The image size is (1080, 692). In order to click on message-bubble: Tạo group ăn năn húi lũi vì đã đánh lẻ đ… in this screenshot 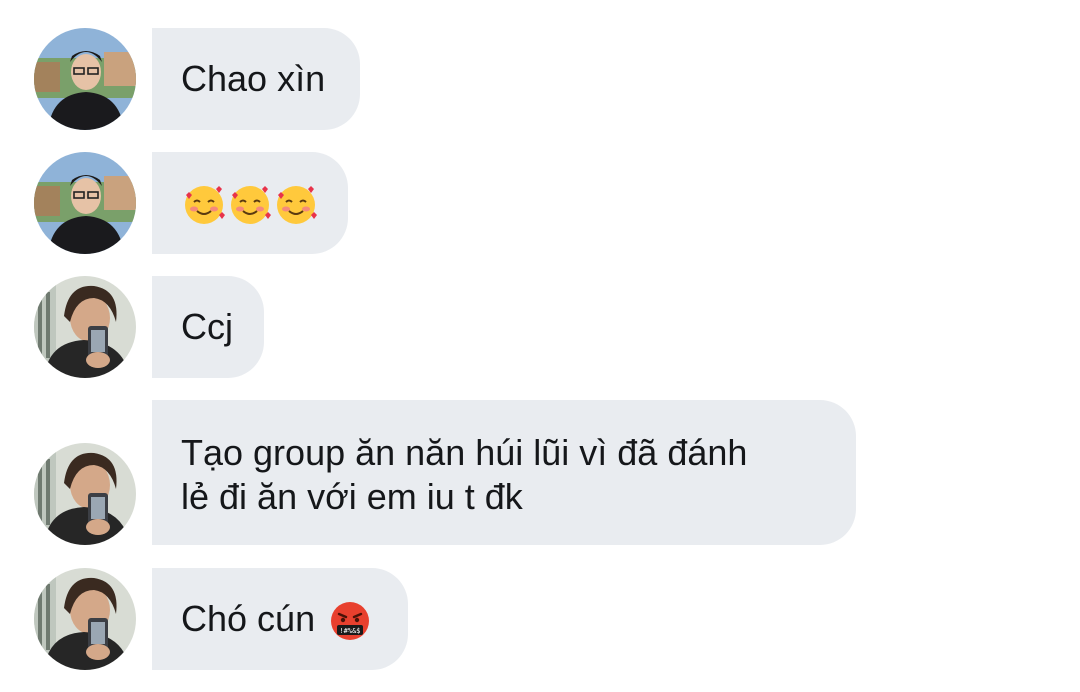, I will do `click(504, 472)`.